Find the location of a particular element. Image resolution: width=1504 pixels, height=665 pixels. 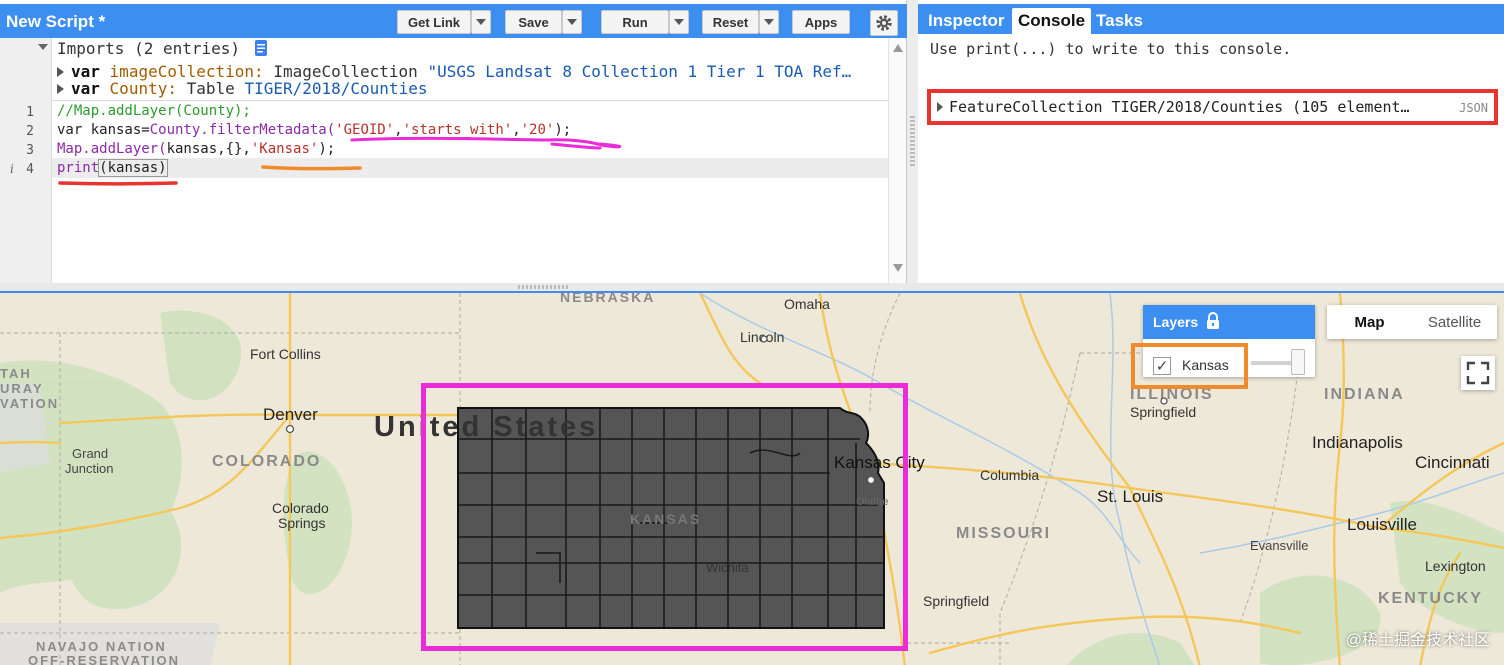

map-type-toggle: Map Satellite is located at coordinates (1412, 322).